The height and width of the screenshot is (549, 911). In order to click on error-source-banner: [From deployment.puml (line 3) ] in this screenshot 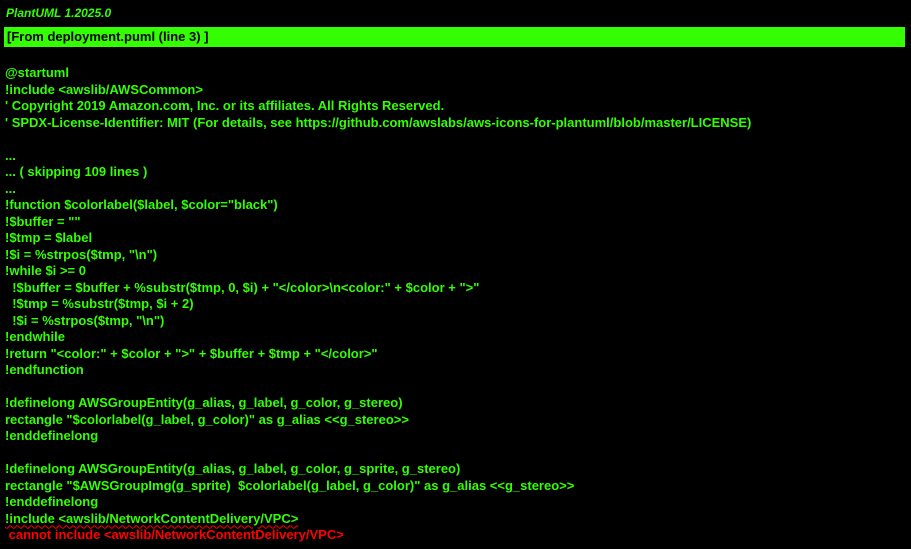, I will do `click(454, 37)`.